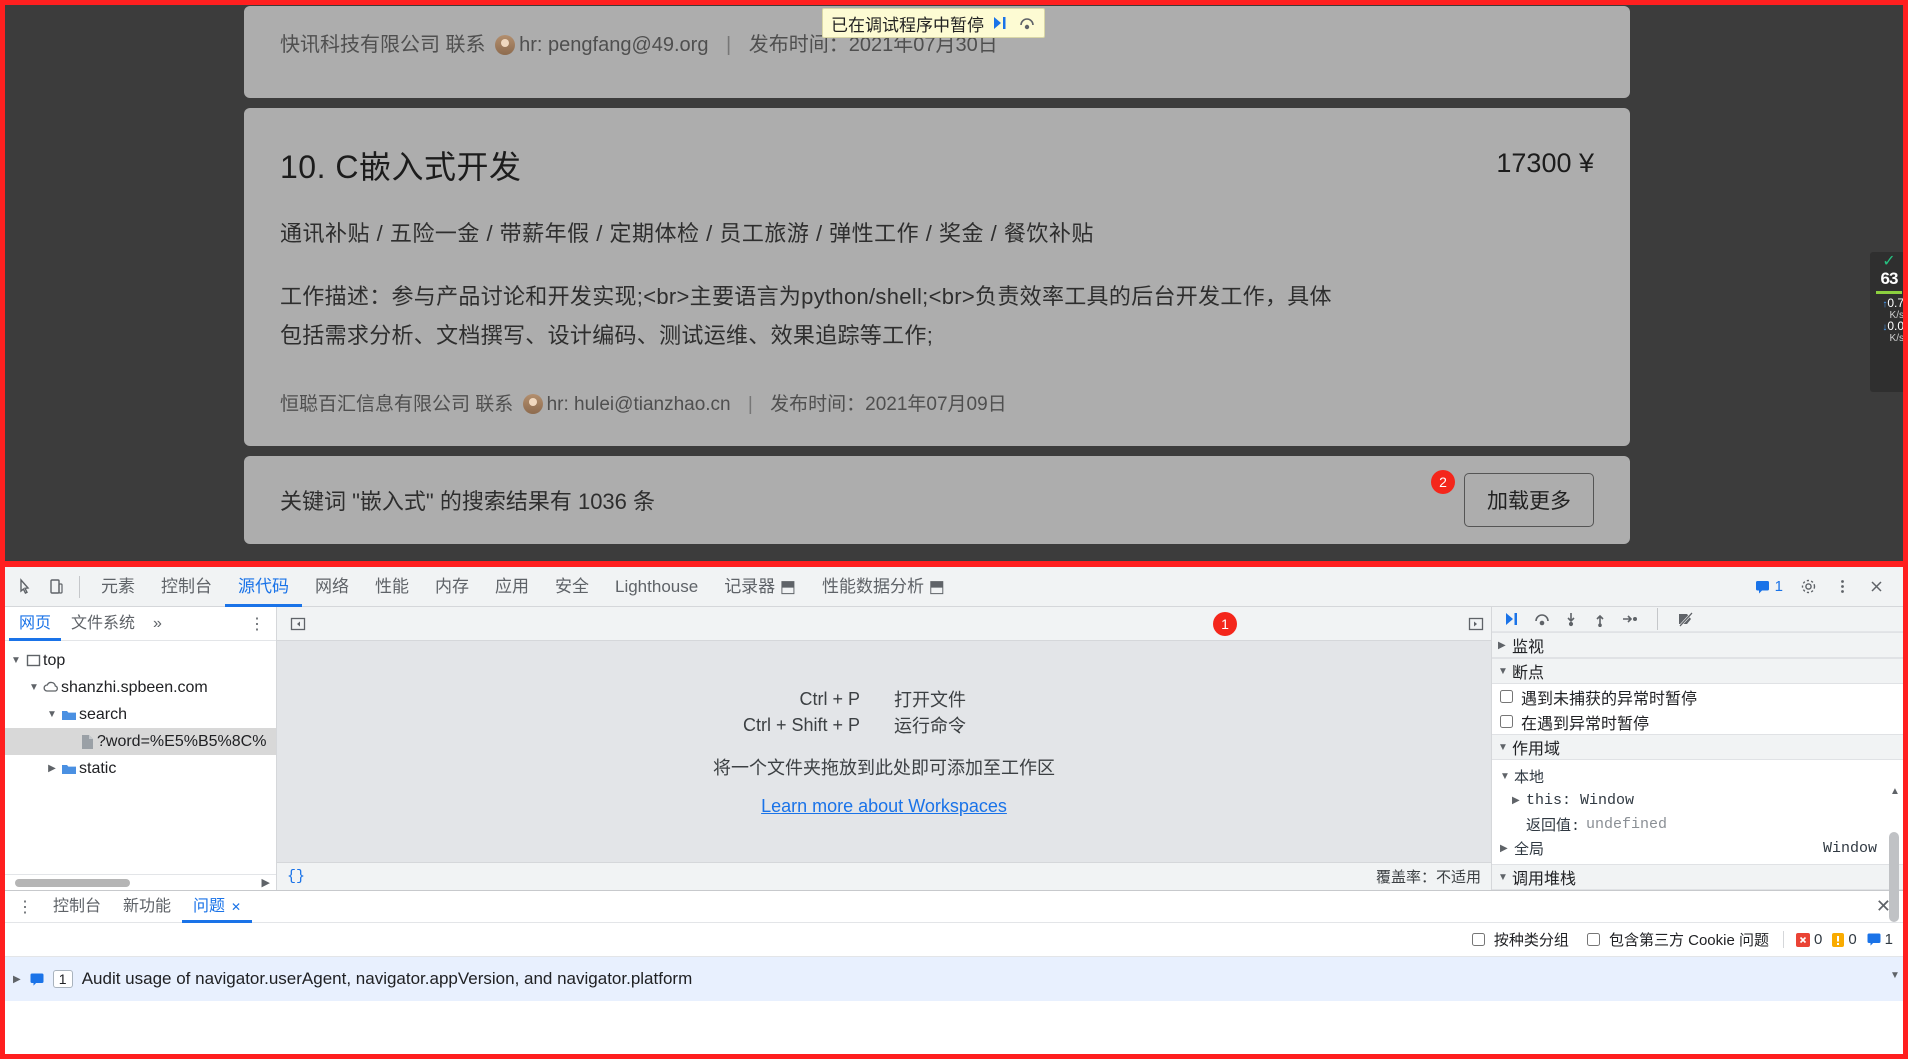 Image resolution: width=1908 pixels, height=1059 pixels. What do you see at coordinates (266, 882) in the screenshot?
I see `scroll-right-arrow-icon: ▶` at bounding box center [266, 882].